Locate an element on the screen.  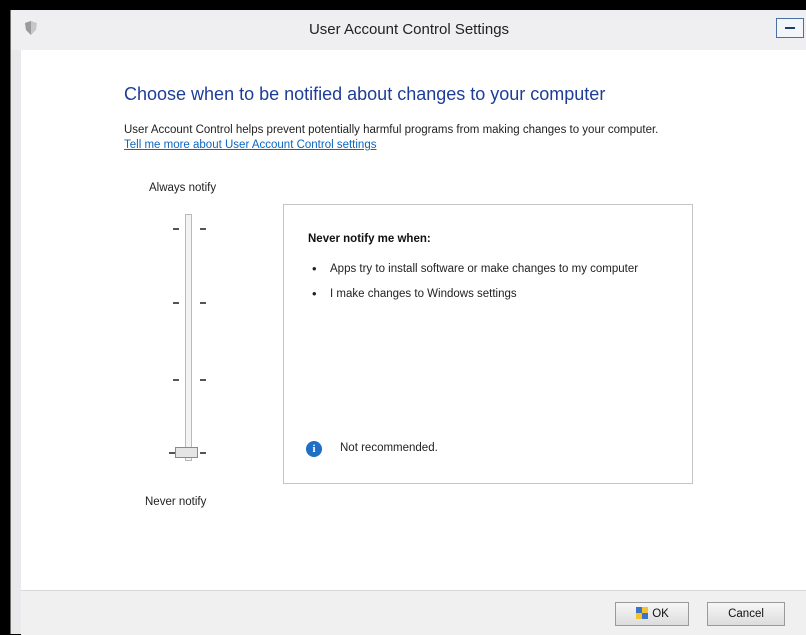
notify-level-slider-track is located at coordinates (188, 337).